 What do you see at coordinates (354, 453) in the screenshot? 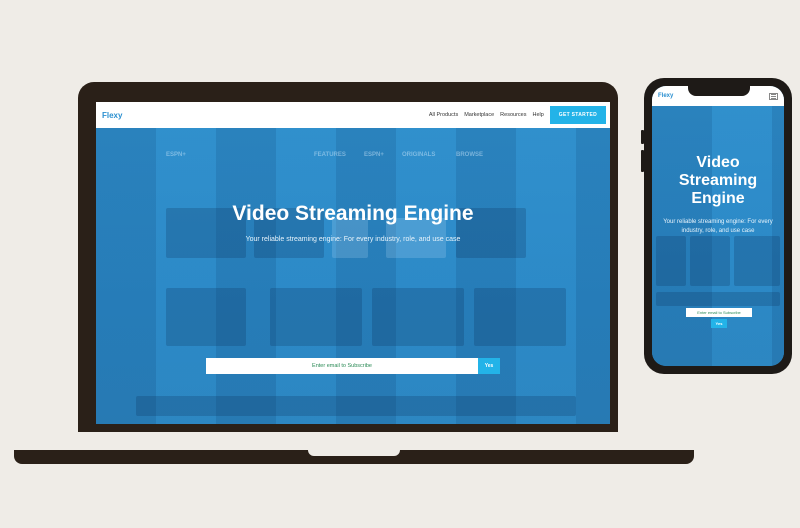
I see `laptop-notch` at bounding box center [354, 453].